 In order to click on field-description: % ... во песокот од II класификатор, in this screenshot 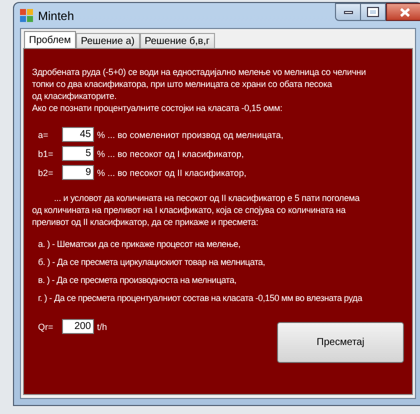, I will do `click(171, 172)`.